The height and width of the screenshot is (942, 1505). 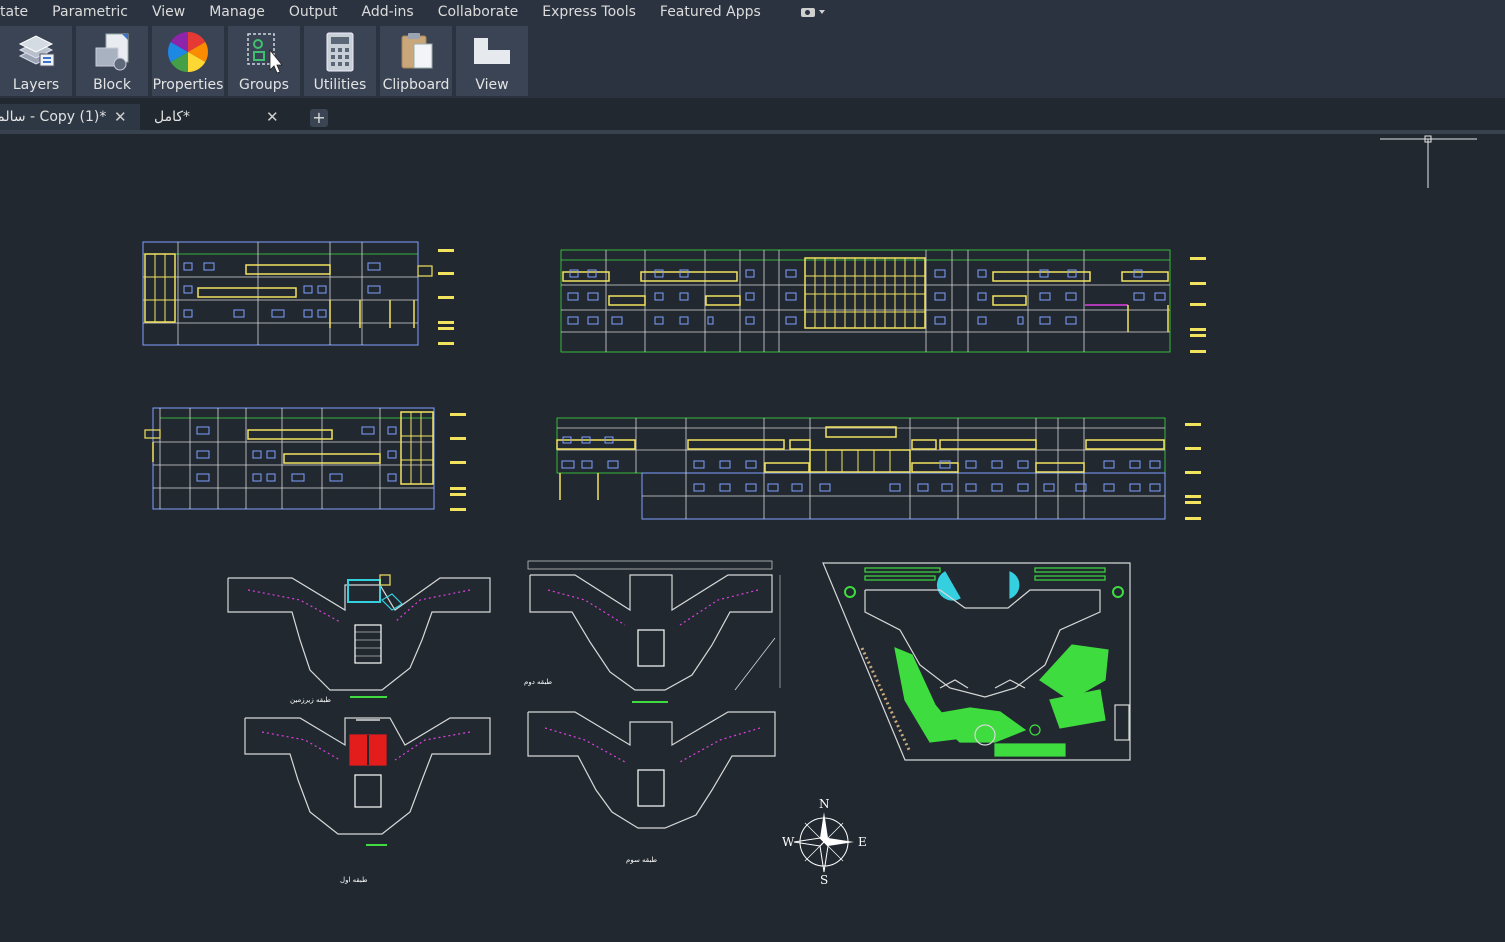 What do you see at coordinates (788, 842) in the screenshot?
I see `compass-label-w: W` at bounding box center [788, 842].